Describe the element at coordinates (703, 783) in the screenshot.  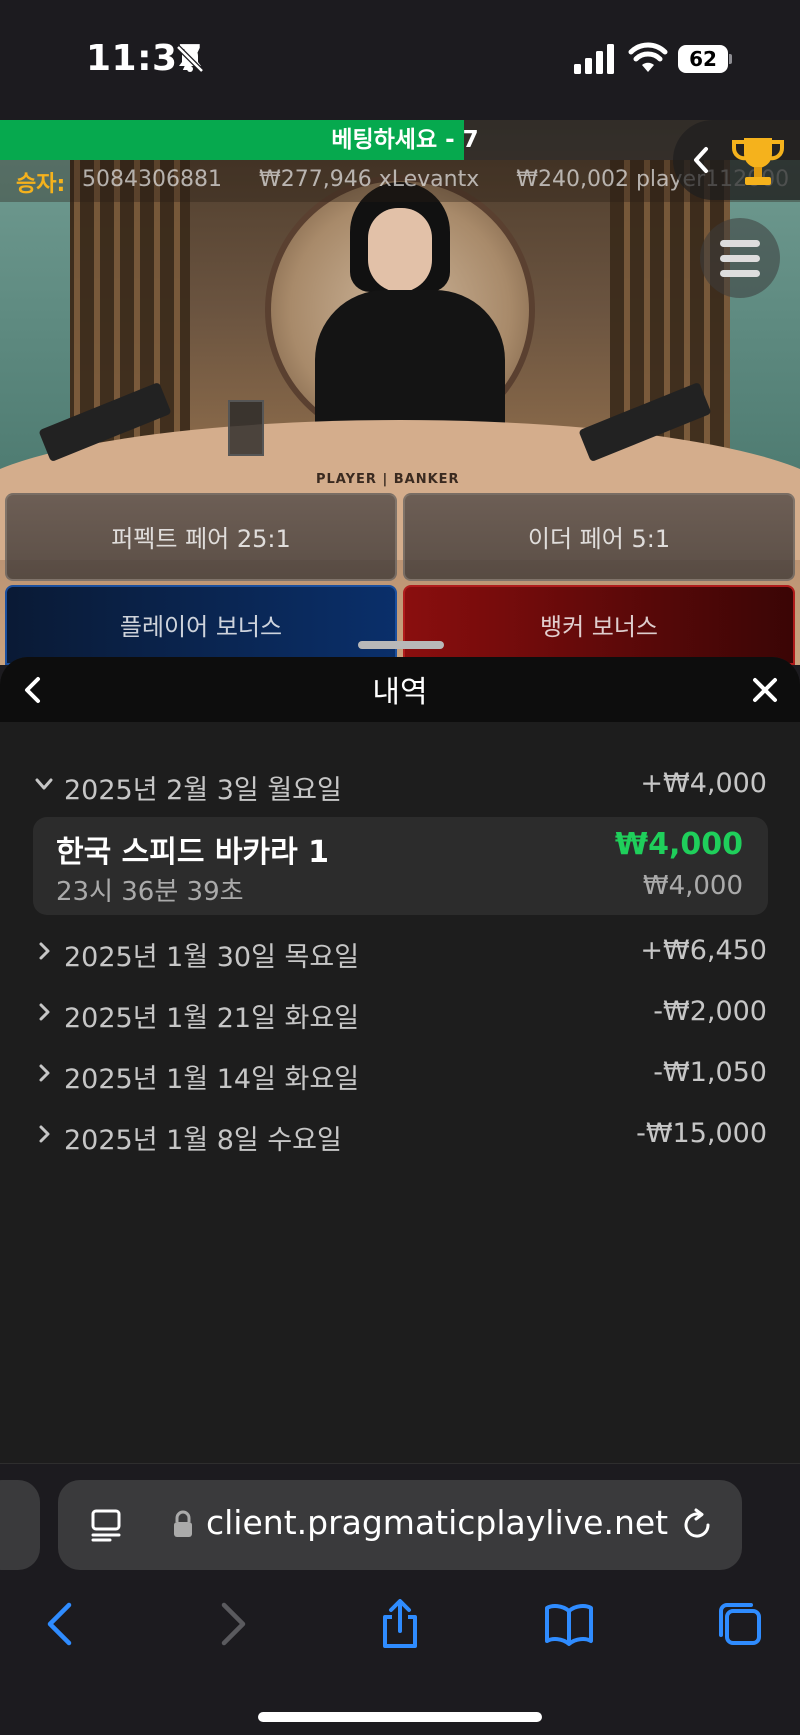
I see `day-amount: +₩4,000` at that location.